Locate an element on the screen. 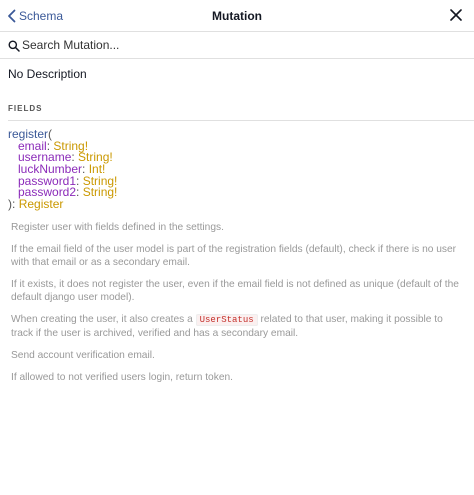  arg-type-link: String! is located at coordinates (100, 192).